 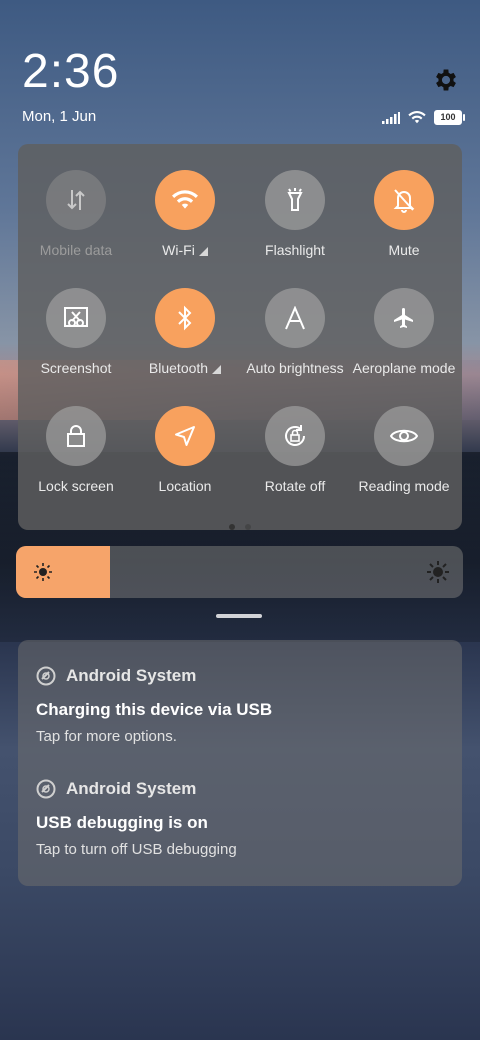 I want to click on page-dot, so click(x=248, y=527).